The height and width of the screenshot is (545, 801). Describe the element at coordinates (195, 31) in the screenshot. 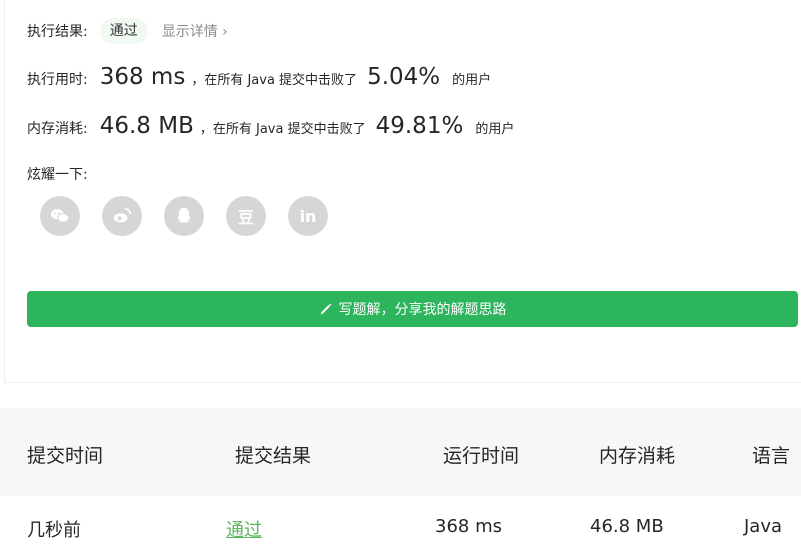

I see `show-details-link: 显示详情 ›` at that location.